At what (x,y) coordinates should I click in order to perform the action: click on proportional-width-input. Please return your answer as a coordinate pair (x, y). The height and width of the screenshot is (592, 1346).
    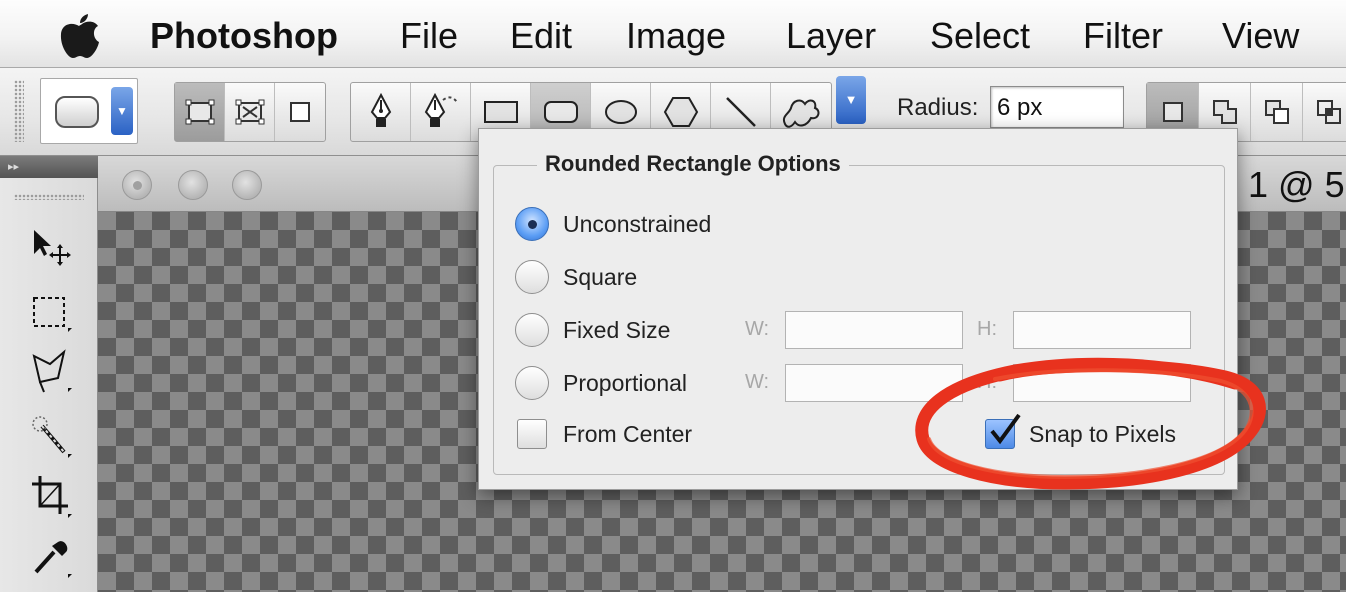
    Looking at the image, I should click on (874, 383).